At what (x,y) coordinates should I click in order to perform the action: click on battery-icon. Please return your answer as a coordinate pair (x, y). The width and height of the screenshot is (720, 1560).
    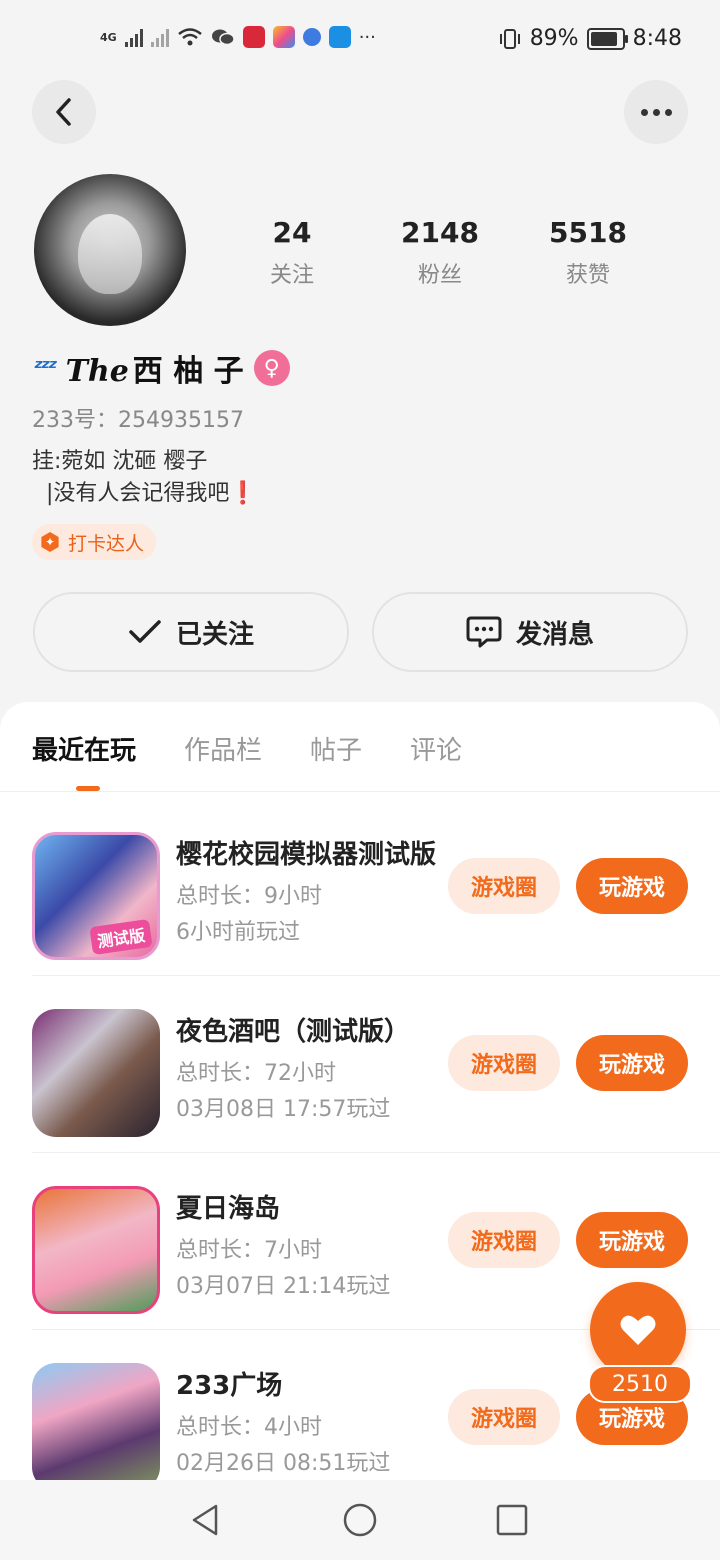
    Looking at the image, I should click on (607, 38).